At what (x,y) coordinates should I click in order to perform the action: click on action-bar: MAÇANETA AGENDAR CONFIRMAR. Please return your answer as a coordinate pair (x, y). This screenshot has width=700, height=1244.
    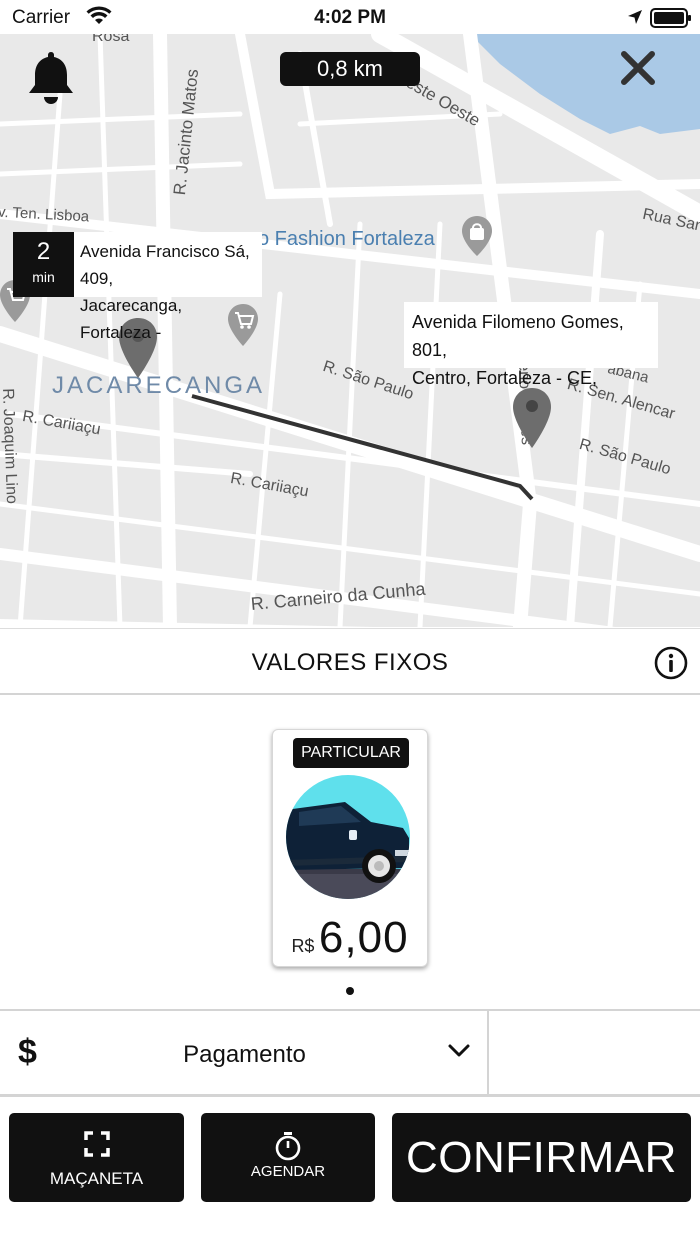
    Looking at the image, I should click on (350, 1172).